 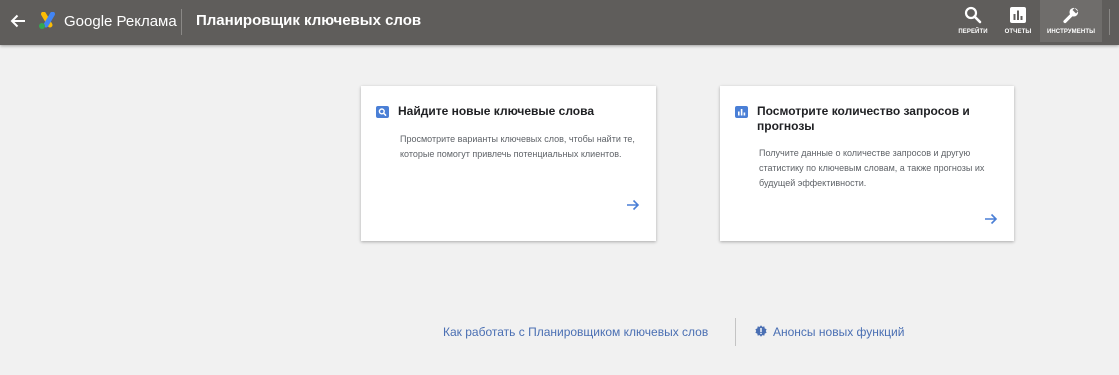 What do you see at coordinates (839, 332) in the screenshot?
I see `new-features-label: Анонсы новых функций` at bounding box center [839, 332].